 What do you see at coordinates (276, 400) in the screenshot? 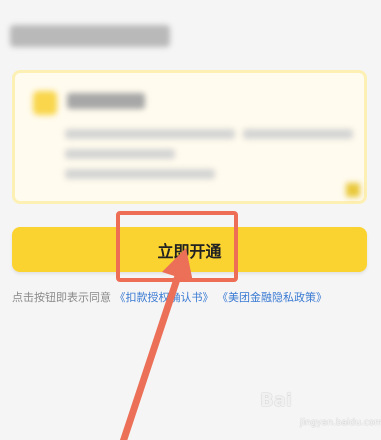
I see `watermark-logo: Bai` at bounding box center [276, 400].